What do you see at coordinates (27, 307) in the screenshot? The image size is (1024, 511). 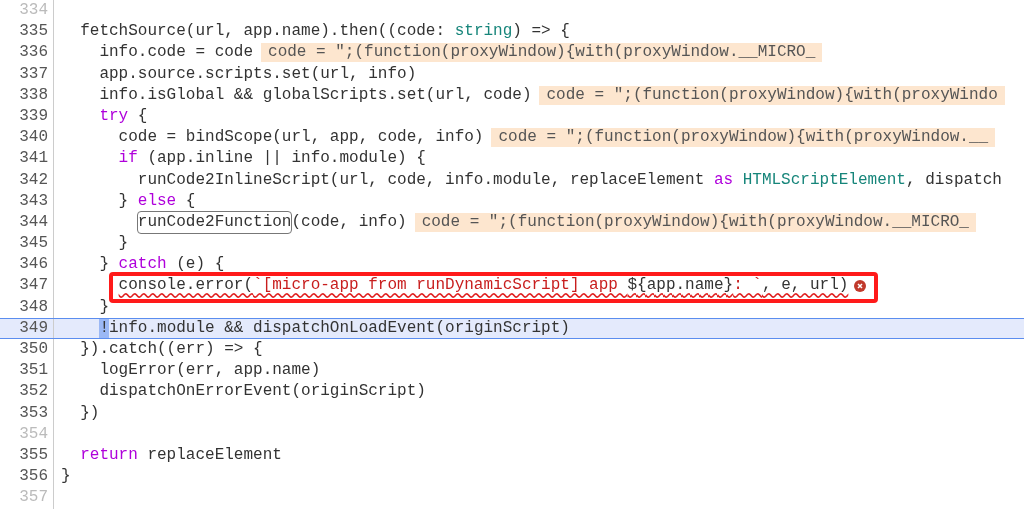 I see `line-number: 348` at bounding box center [27, 307].